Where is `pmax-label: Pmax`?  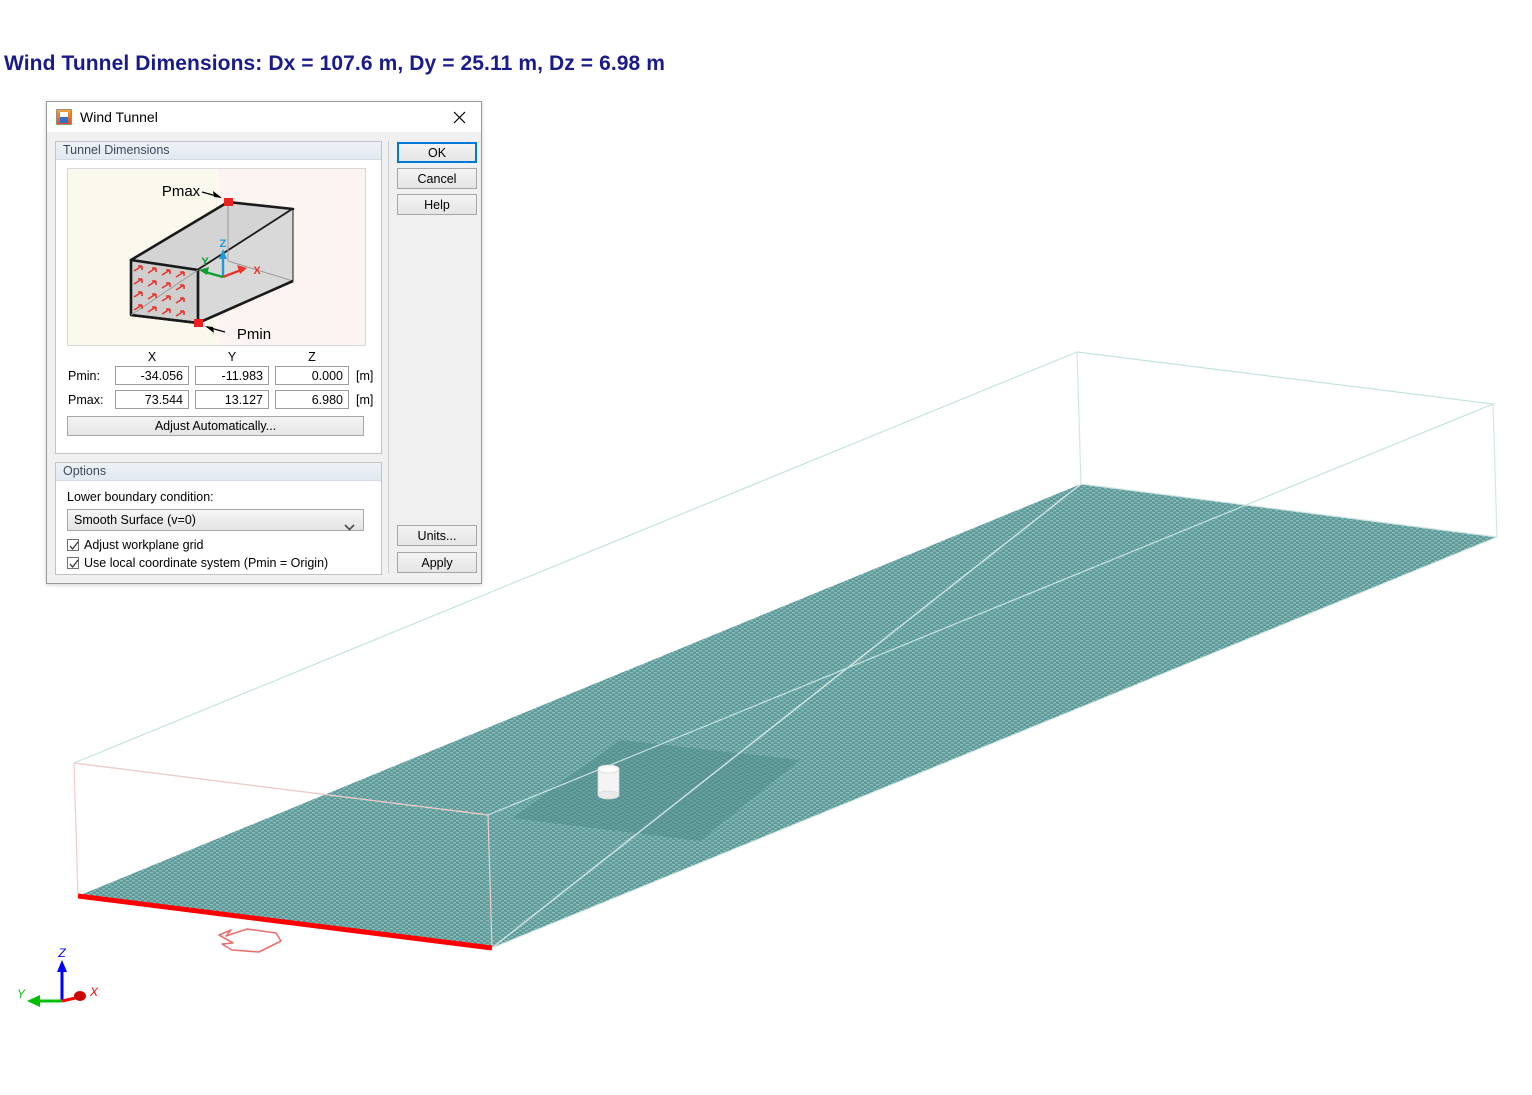 pmax-label: Pmax is located at coordinates (181, 191).